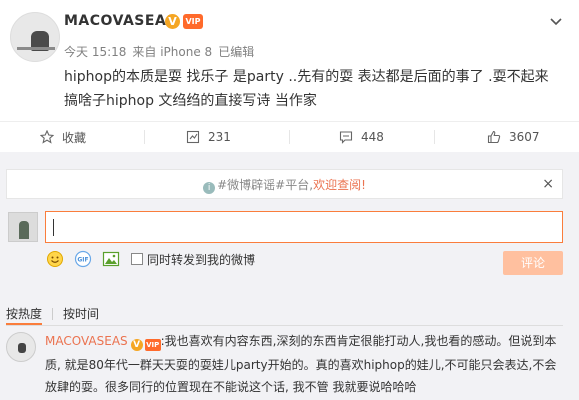  I want to click on like-button: 3607, so click(513, 137).